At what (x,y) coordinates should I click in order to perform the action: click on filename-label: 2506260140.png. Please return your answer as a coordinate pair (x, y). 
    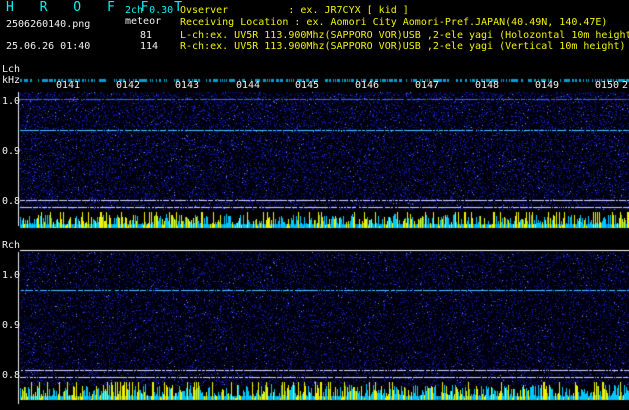
    Looking at the image, I should click on (48, 24).